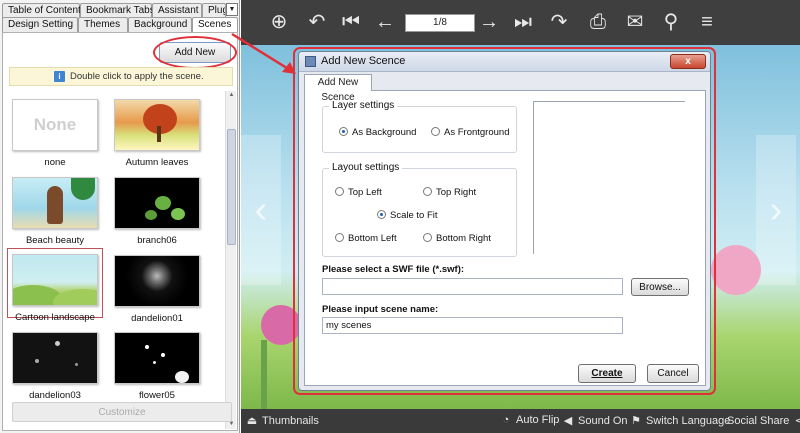 The width and height of the screenshot is (800, 433). Describe the element at coordinates (195, 52) in the screenshot. I see `add-new-button: Add New` at that location.